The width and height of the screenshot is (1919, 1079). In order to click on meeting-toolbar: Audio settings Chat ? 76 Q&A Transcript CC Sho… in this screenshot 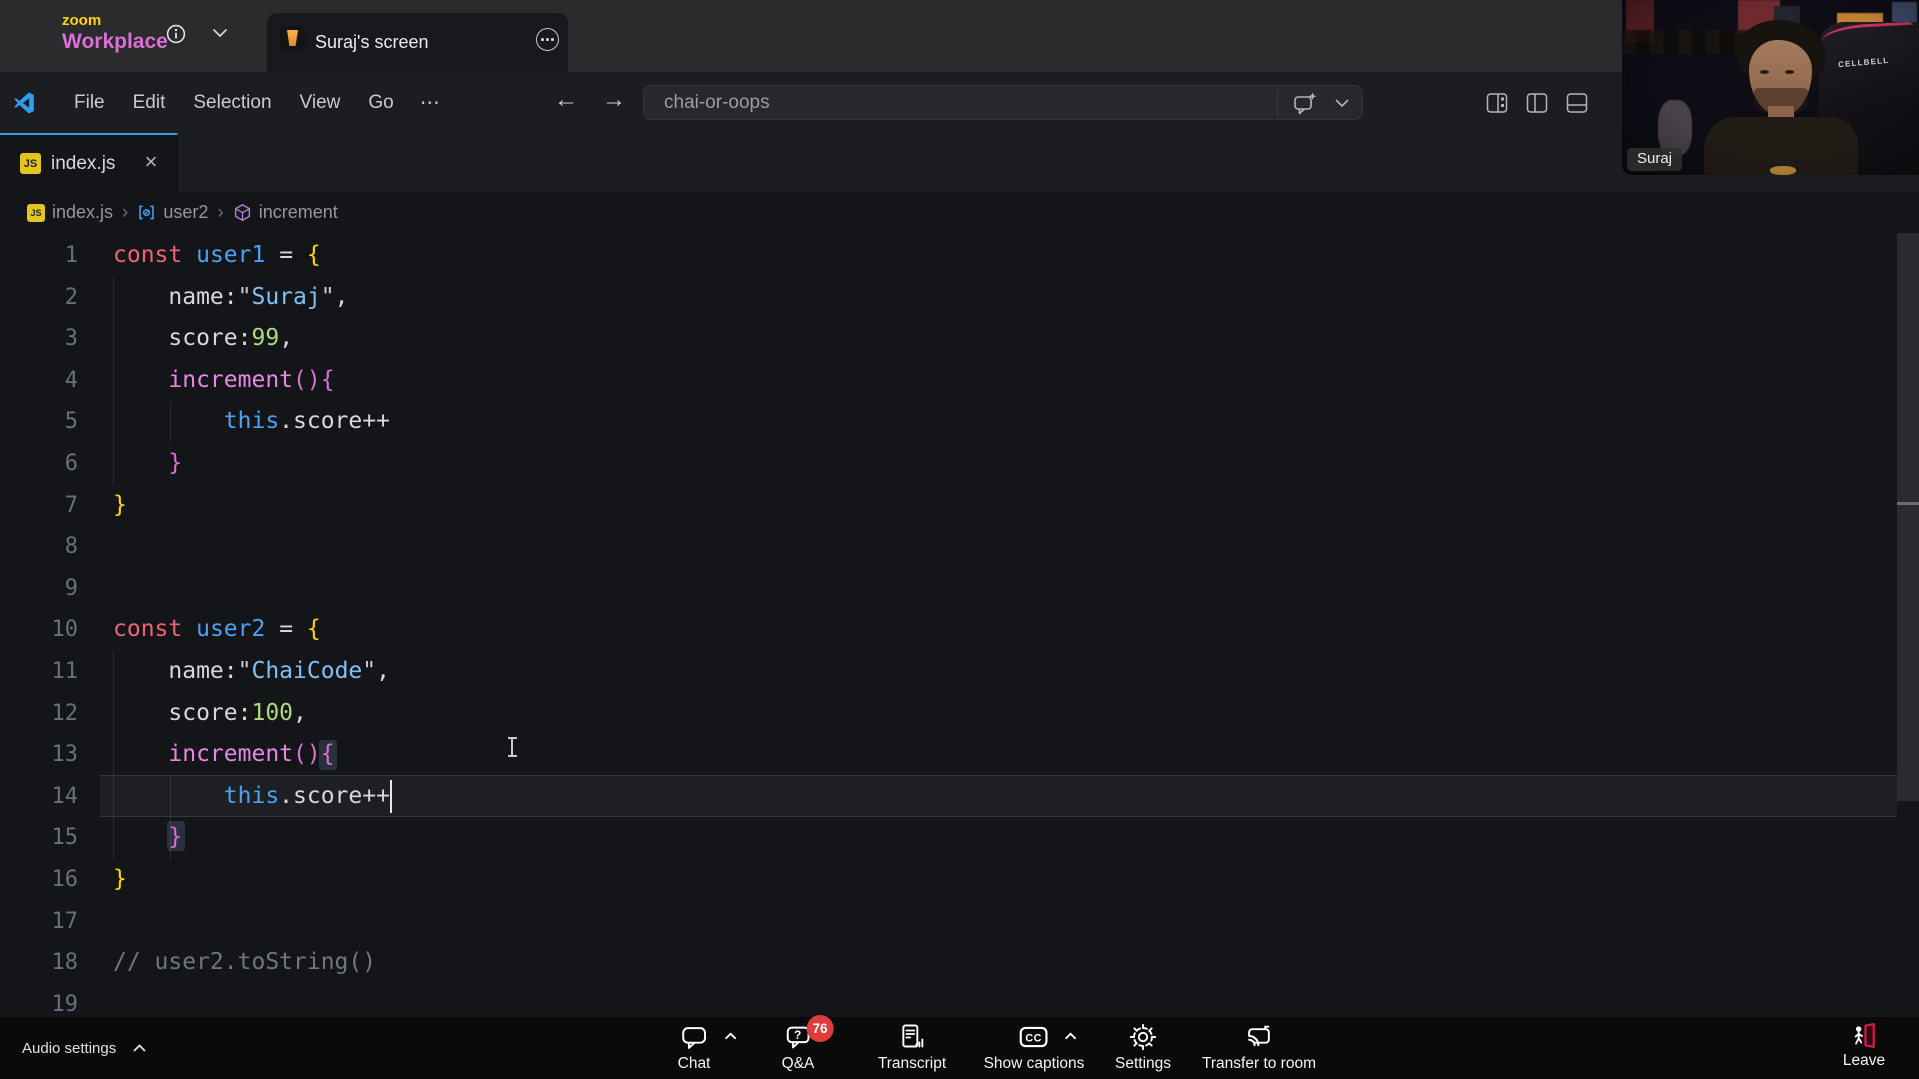, I will do `click(959, 1047)`.